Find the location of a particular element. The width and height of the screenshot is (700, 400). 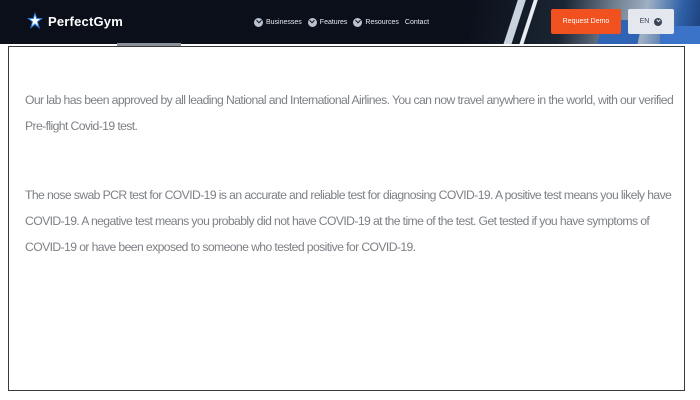

nav-label-businesses: Businesses is located at coordinates (284, 22).